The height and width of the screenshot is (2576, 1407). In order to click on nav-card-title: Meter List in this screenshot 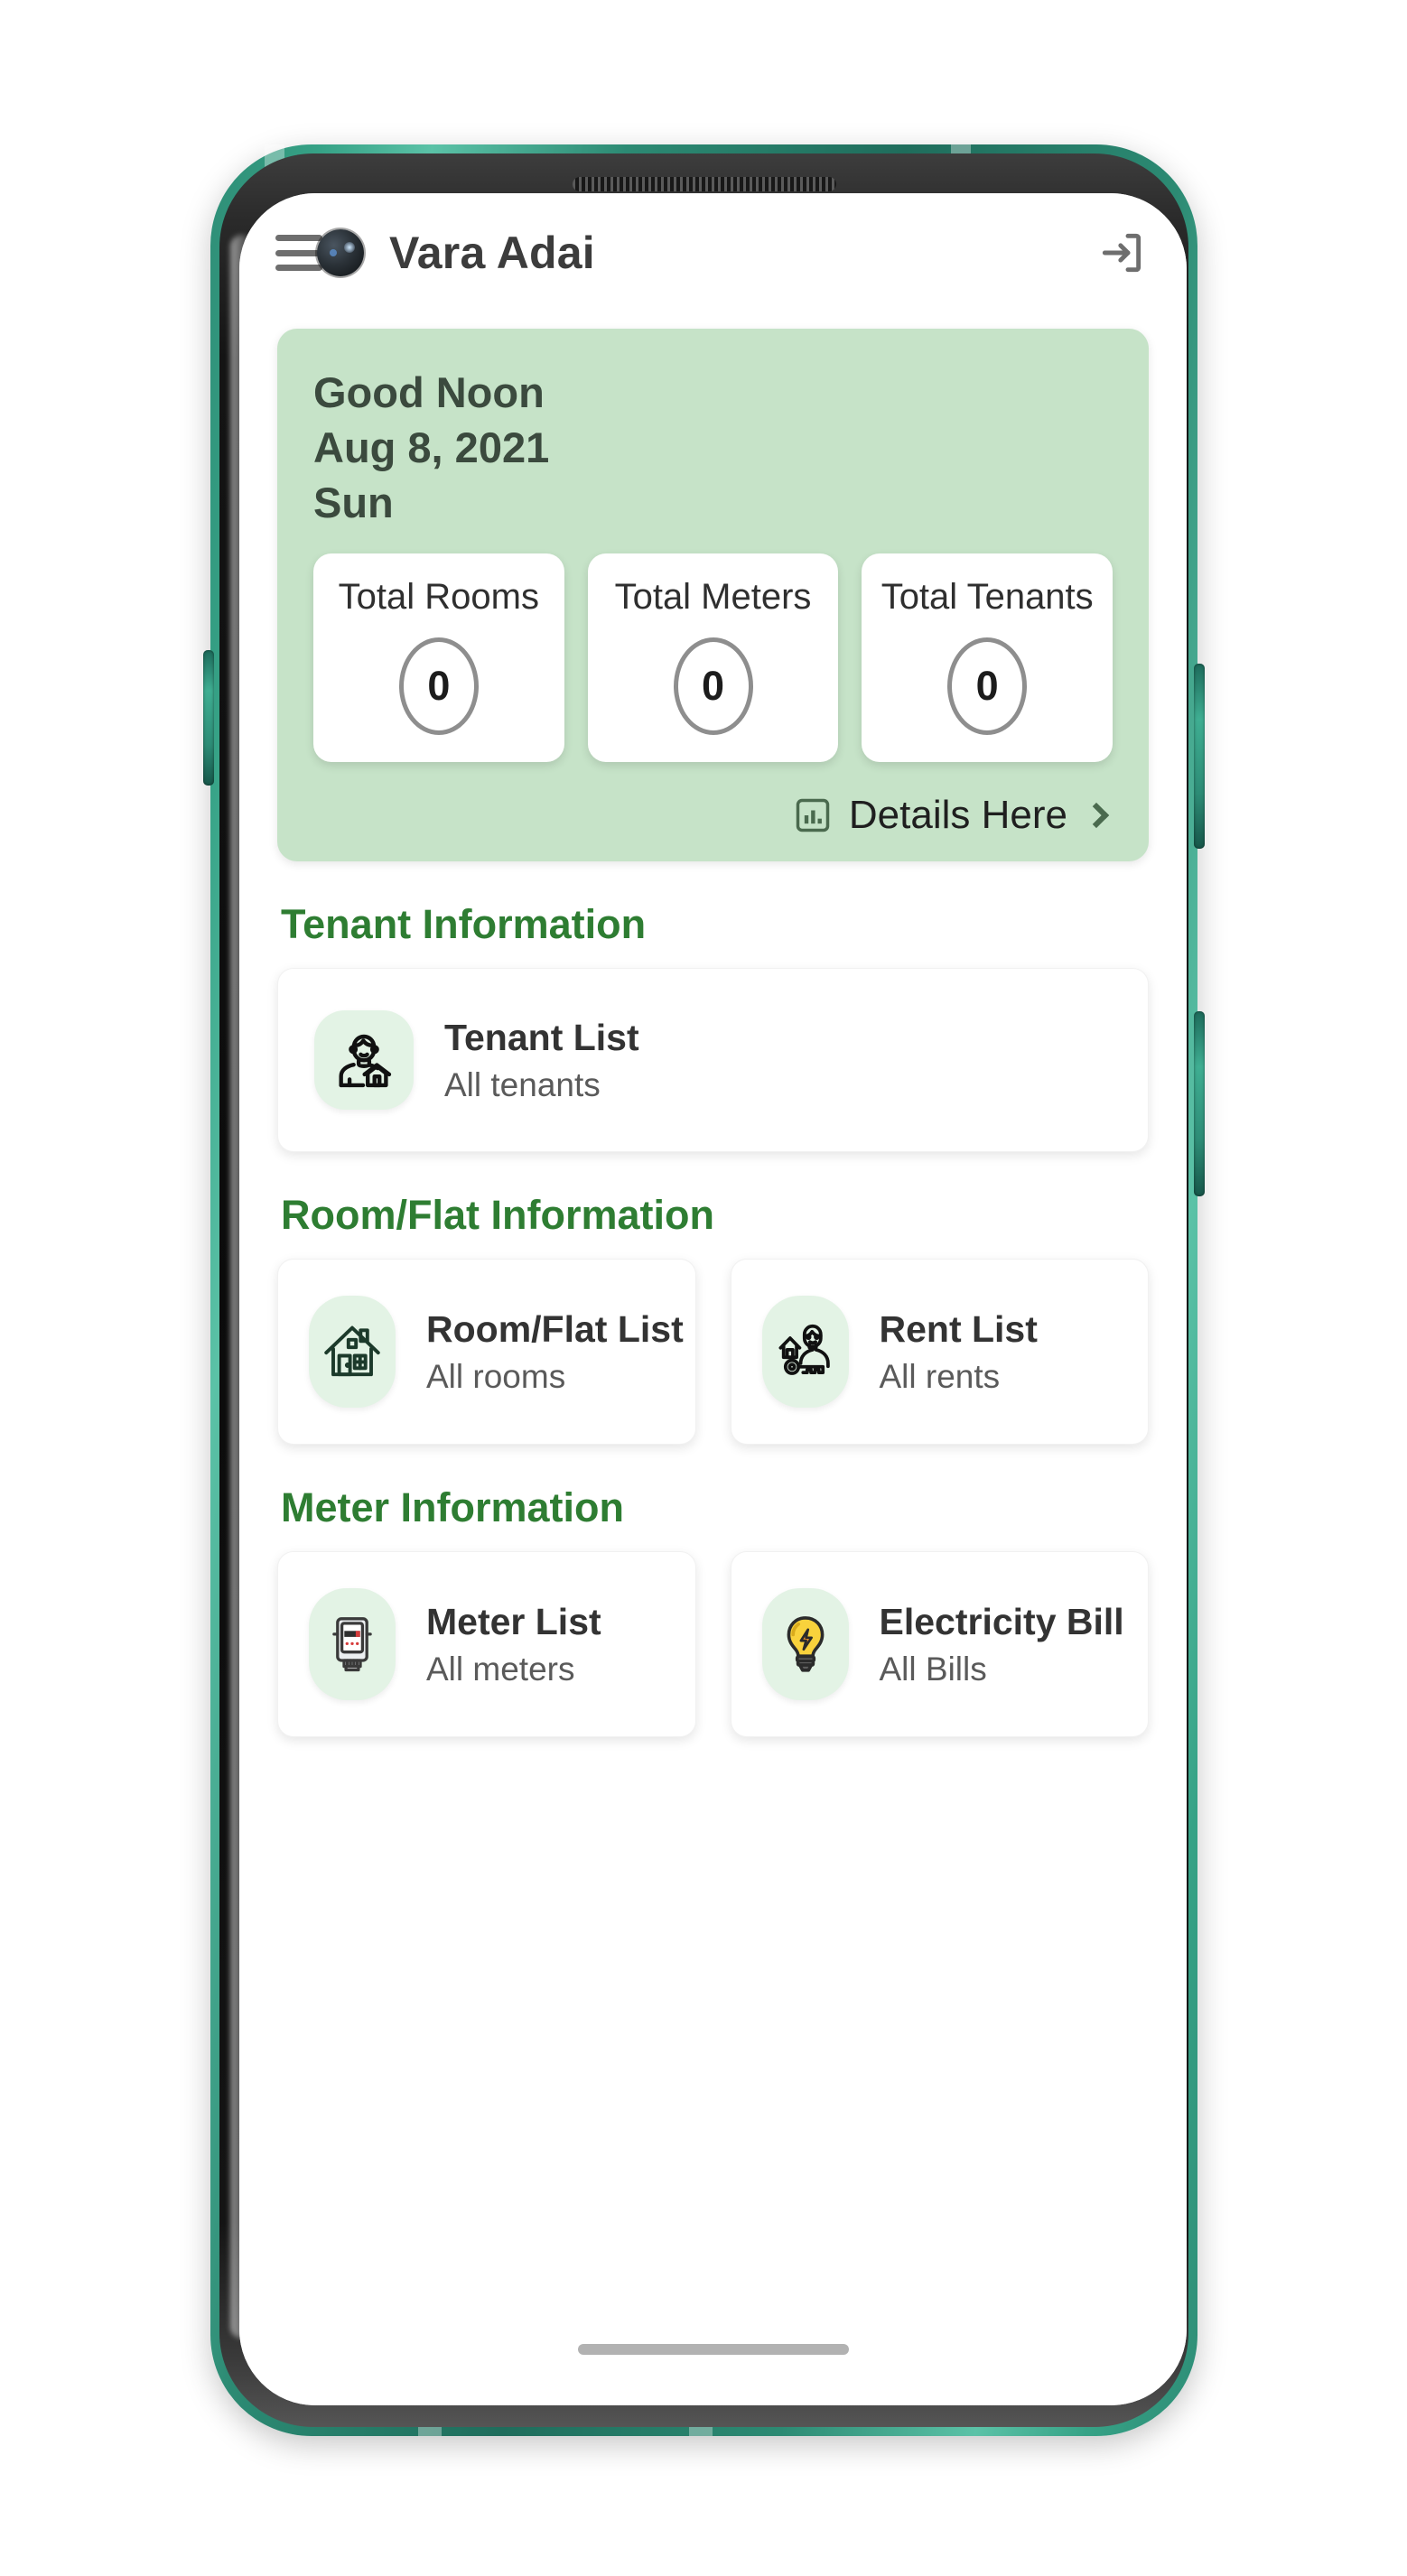, I will do `click(513, 1622)`.